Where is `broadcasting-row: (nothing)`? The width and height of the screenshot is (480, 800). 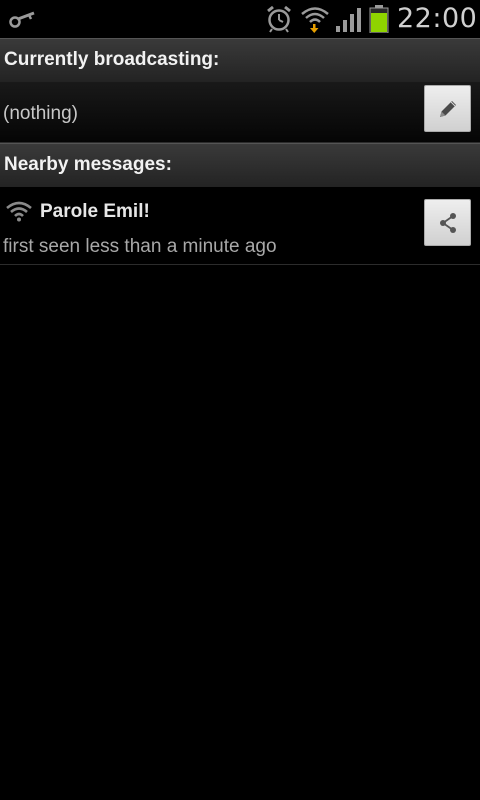 broadcasting-row: (nothing) is located at coordinates (240, 112).